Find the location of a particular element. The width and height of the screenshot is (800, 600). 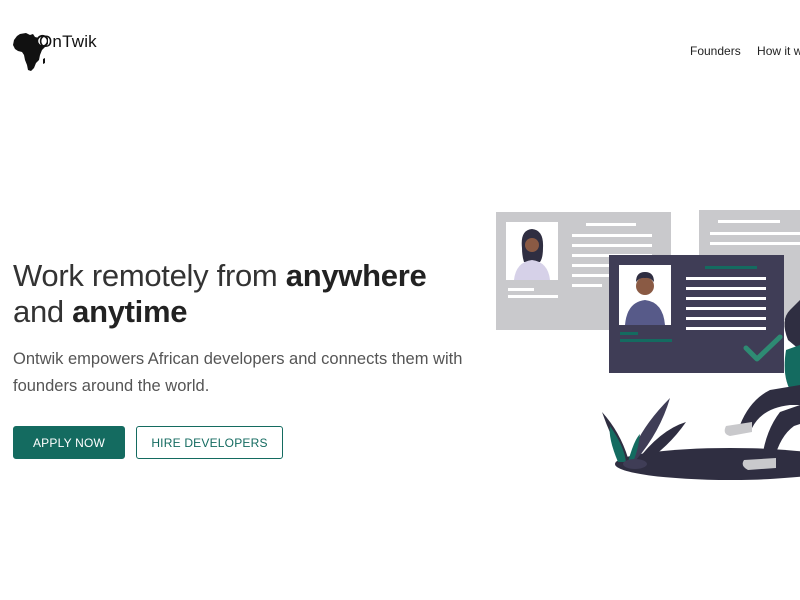

logo-text: OnTwik is located at coordinates (68, 41).